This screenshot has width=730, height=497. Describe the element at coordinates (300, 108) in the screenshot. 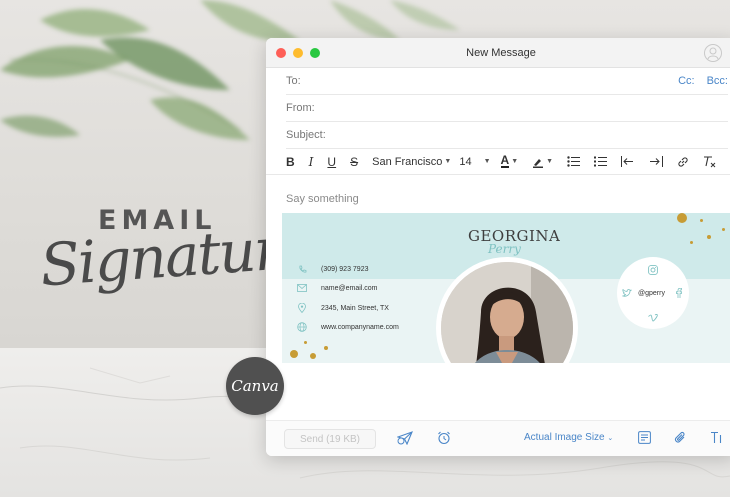

I see `from-label: From:` at that location.